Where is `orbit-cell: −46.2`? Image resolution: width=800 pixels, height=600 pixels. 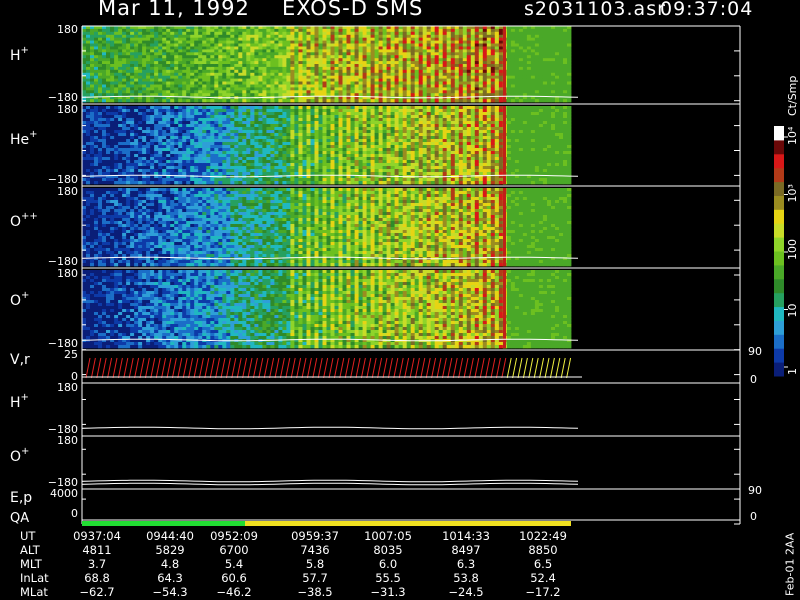
orbit-cell: −46.2 is located at coordinates (234, 592).